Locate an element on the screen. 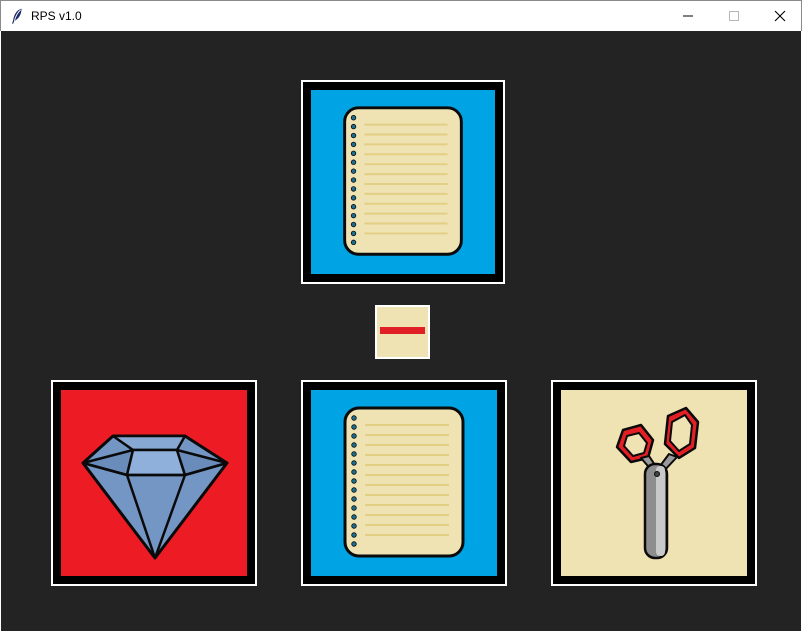 The height and width of the screenshot is (632, 802). computer-choice-card is located at coordinates (403, 182).